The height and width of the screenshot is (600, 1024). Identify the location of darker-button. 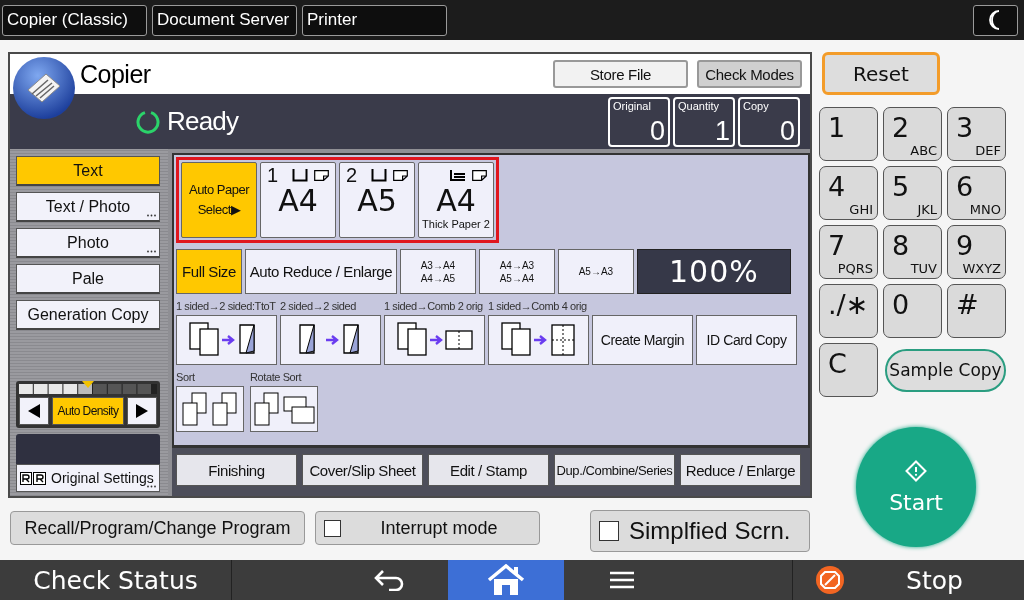
(142, 411).